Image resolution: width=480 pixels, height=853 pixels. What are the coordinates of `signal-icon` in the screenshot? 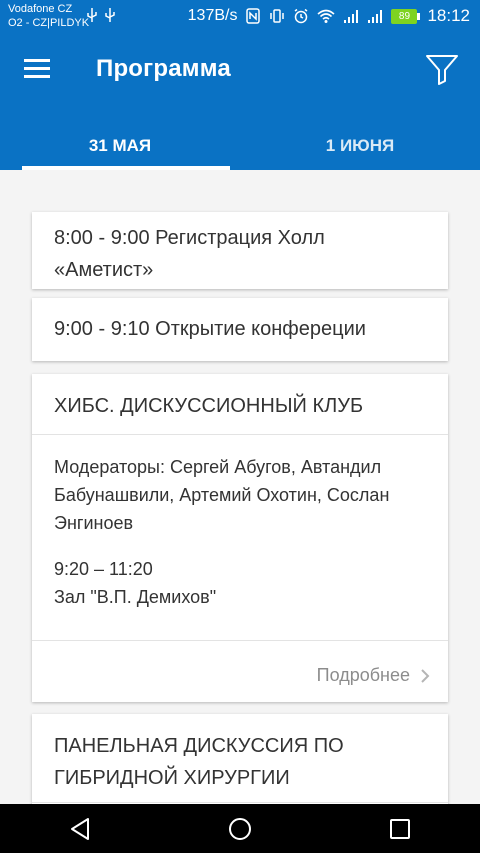 It's located at (351, 16).